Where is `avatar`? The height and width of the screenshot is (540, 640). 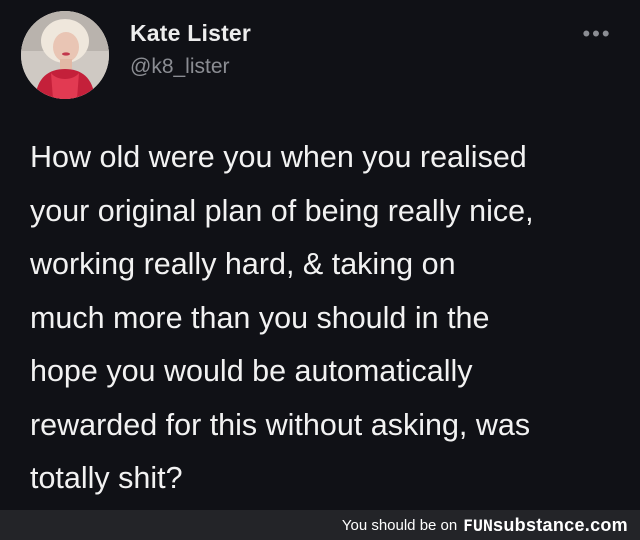
avatar is located at coordinates (65, 55).